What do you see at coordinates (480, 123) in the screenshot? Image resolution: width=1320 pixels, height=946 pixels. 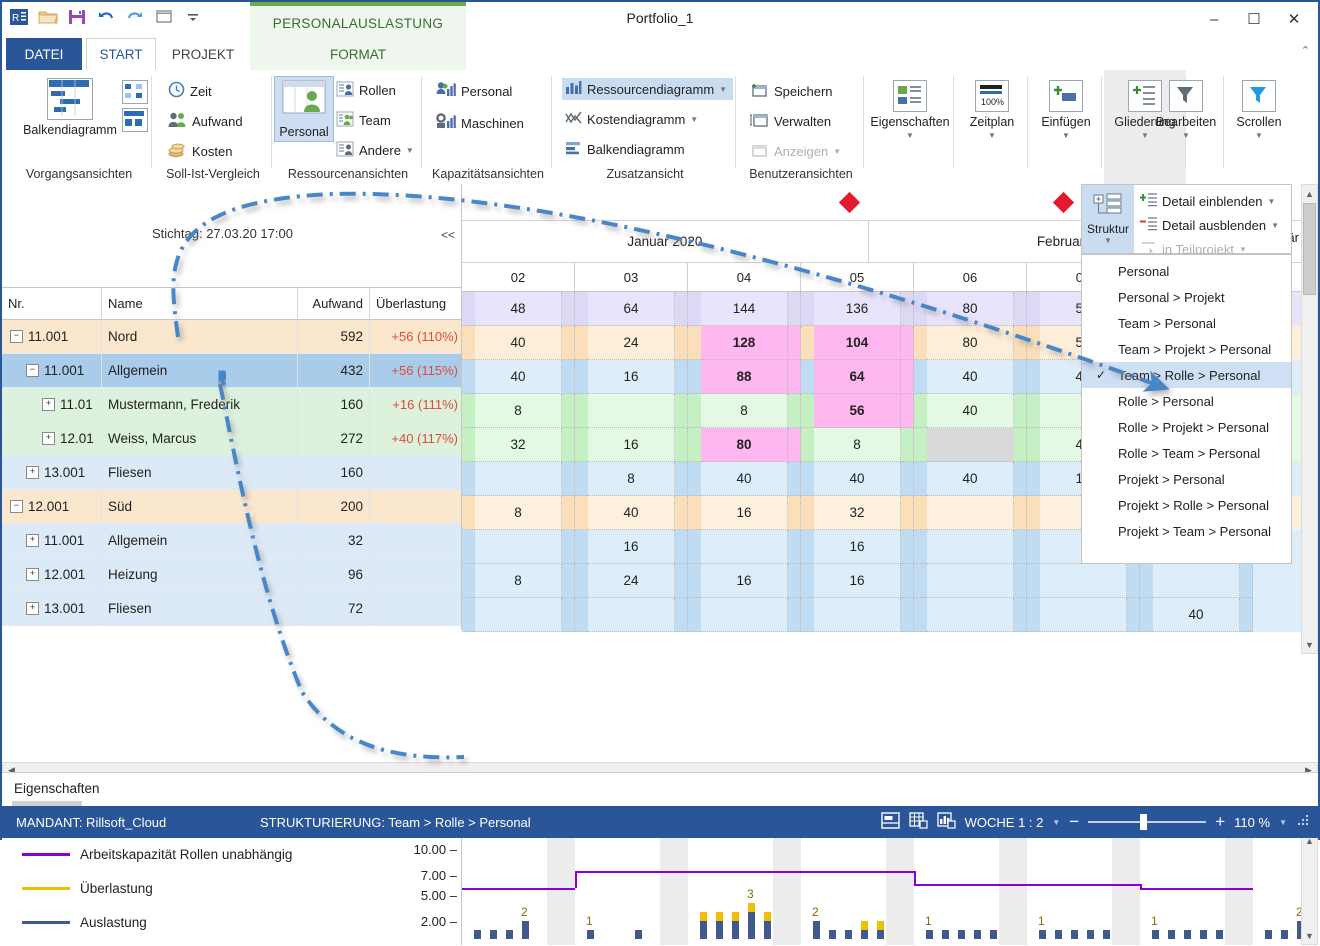 I see `maschinen-button: Maschinen` at bounding box center [480, 123].